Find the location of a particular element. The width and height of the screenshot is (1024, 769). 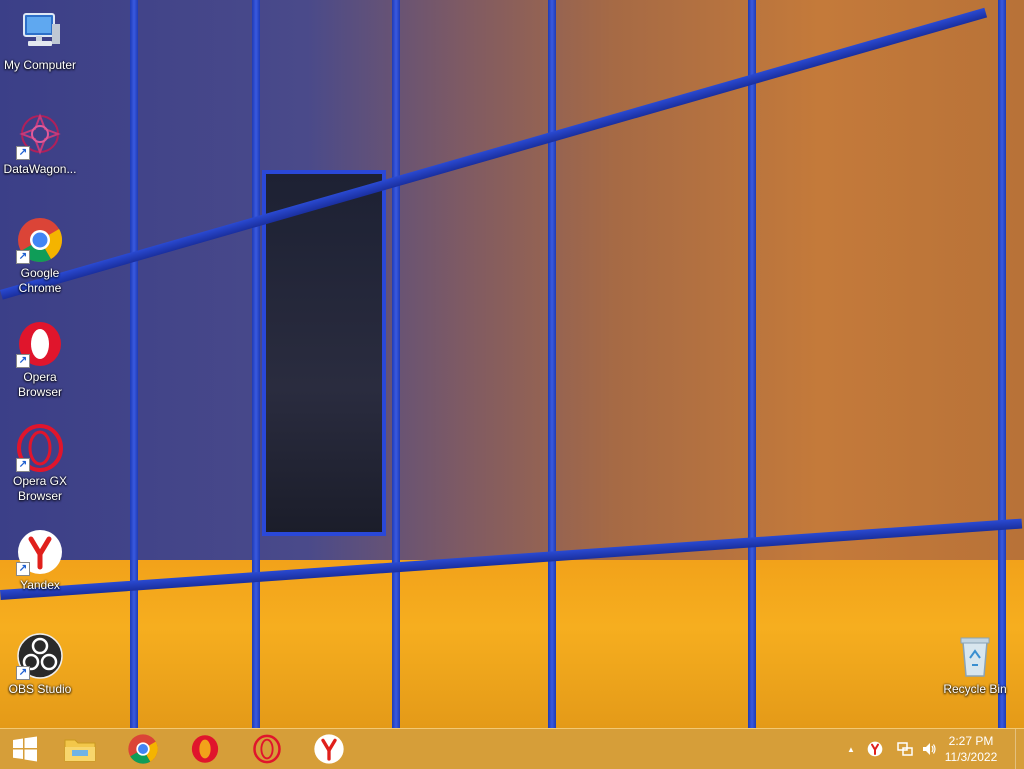

clock-date: 11/3/2022 is located at coordinates (971, 757).